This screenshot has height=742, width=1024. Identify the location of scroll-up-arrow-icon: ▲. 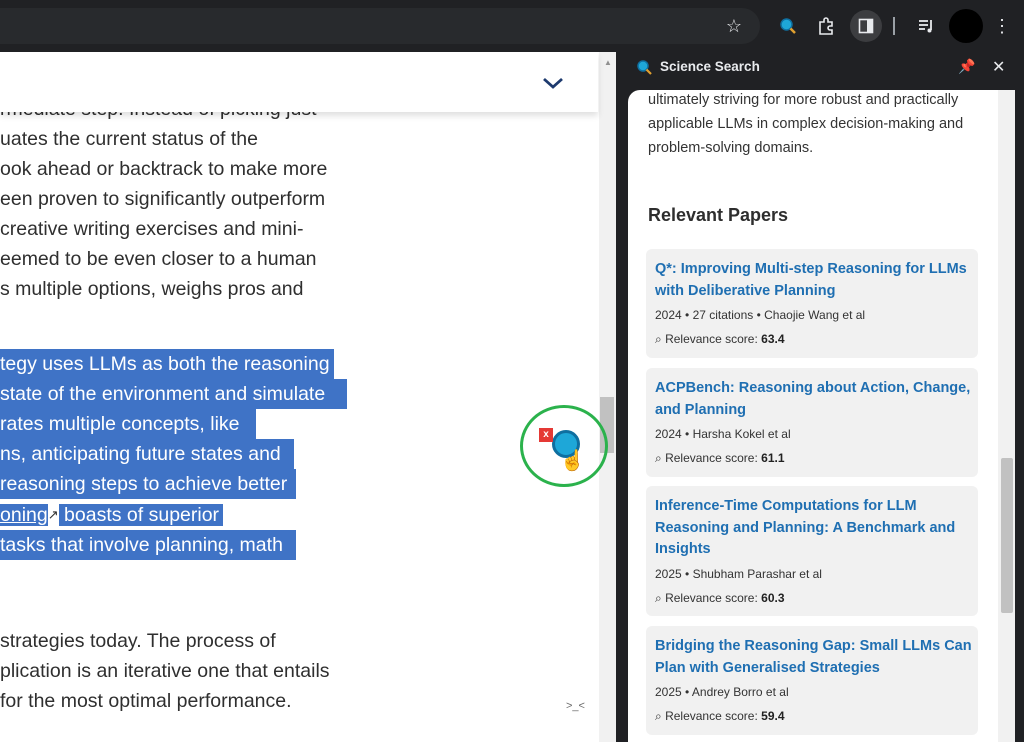
(608, 62).